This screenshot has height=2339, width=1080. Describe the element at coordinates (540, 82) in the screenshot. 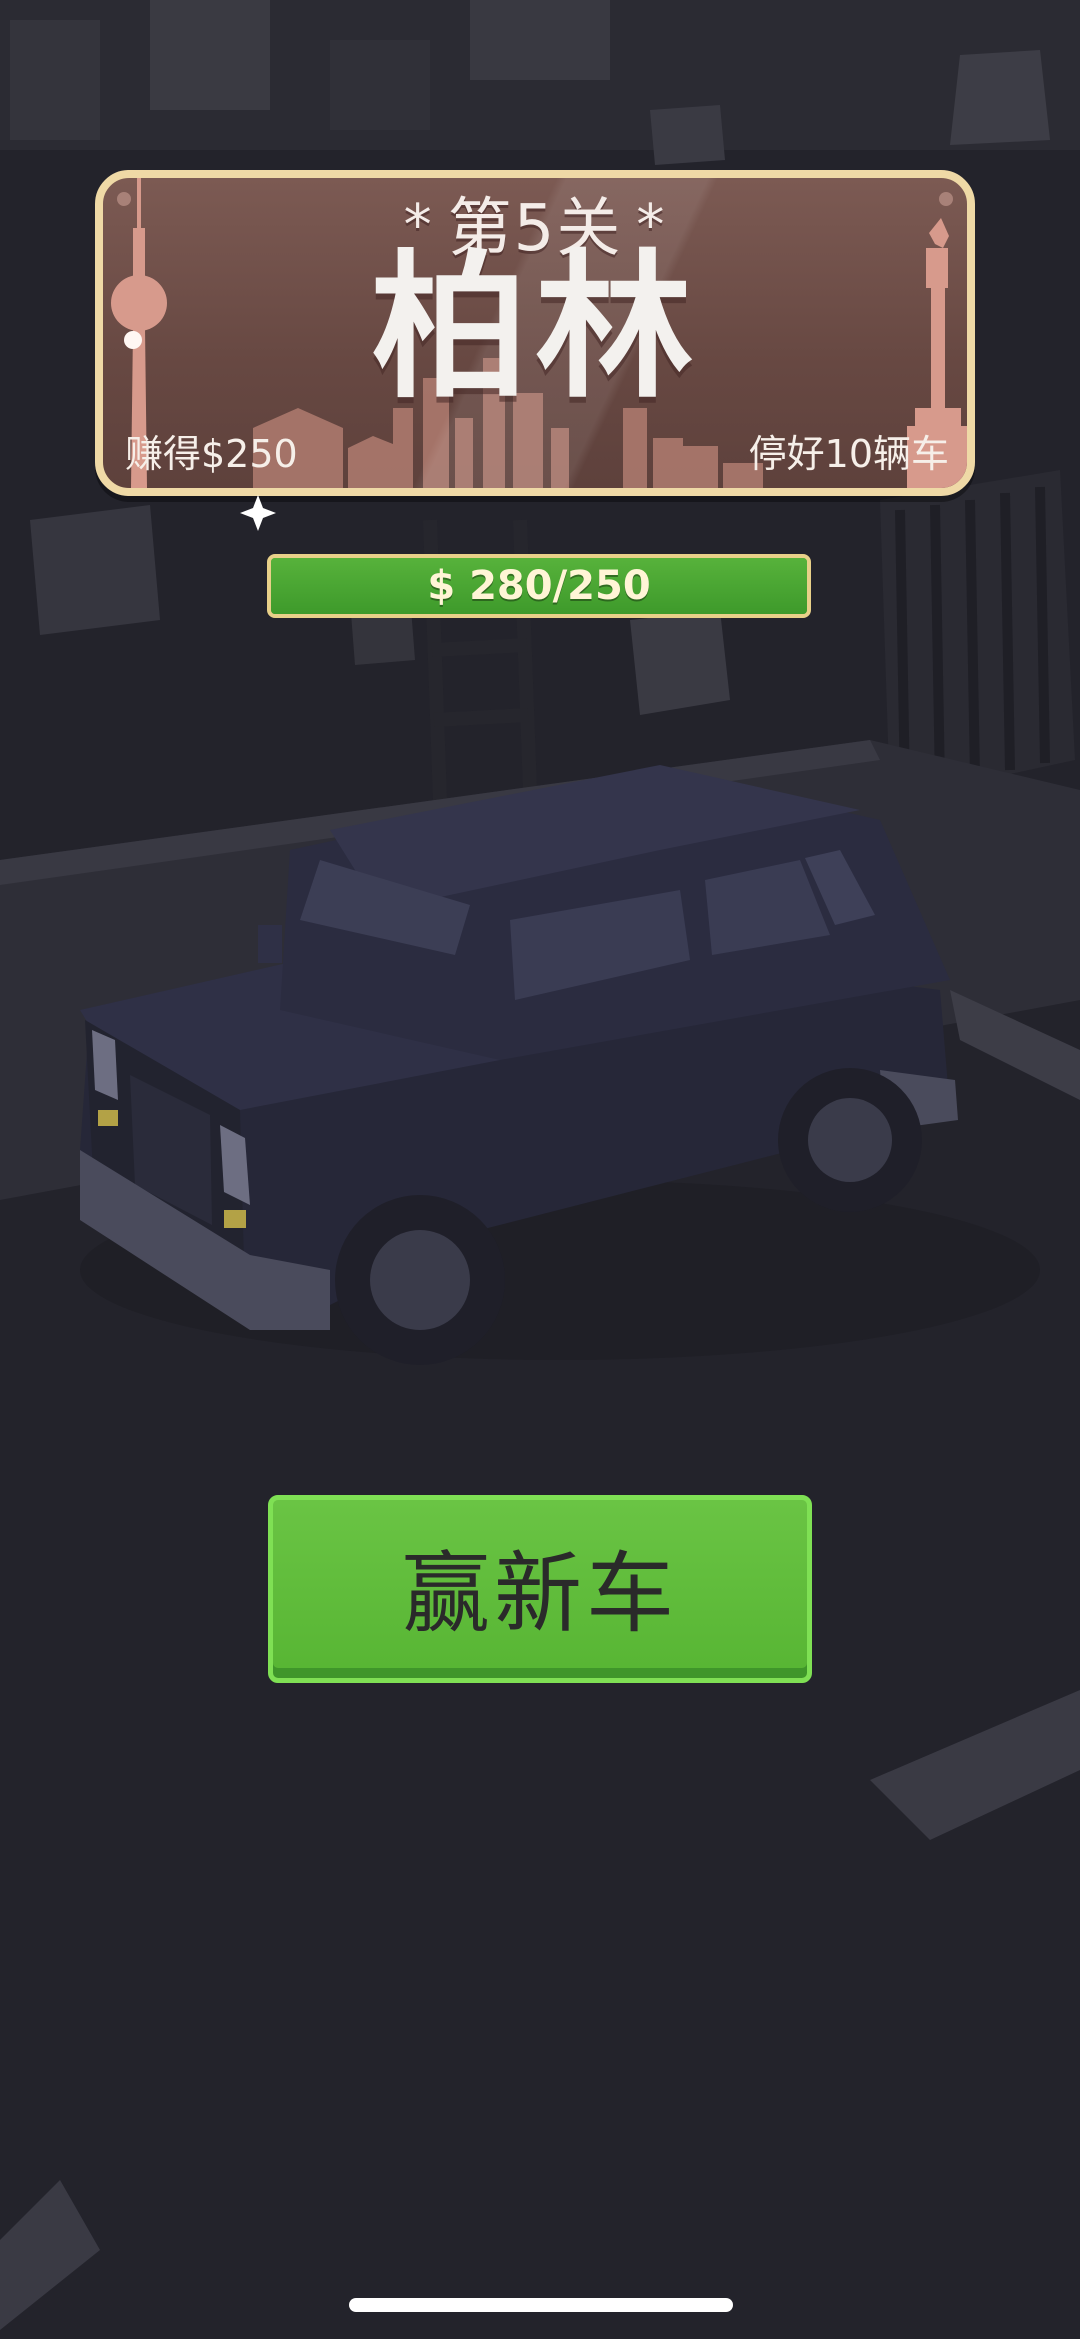

I see `background-buildings` at that location.